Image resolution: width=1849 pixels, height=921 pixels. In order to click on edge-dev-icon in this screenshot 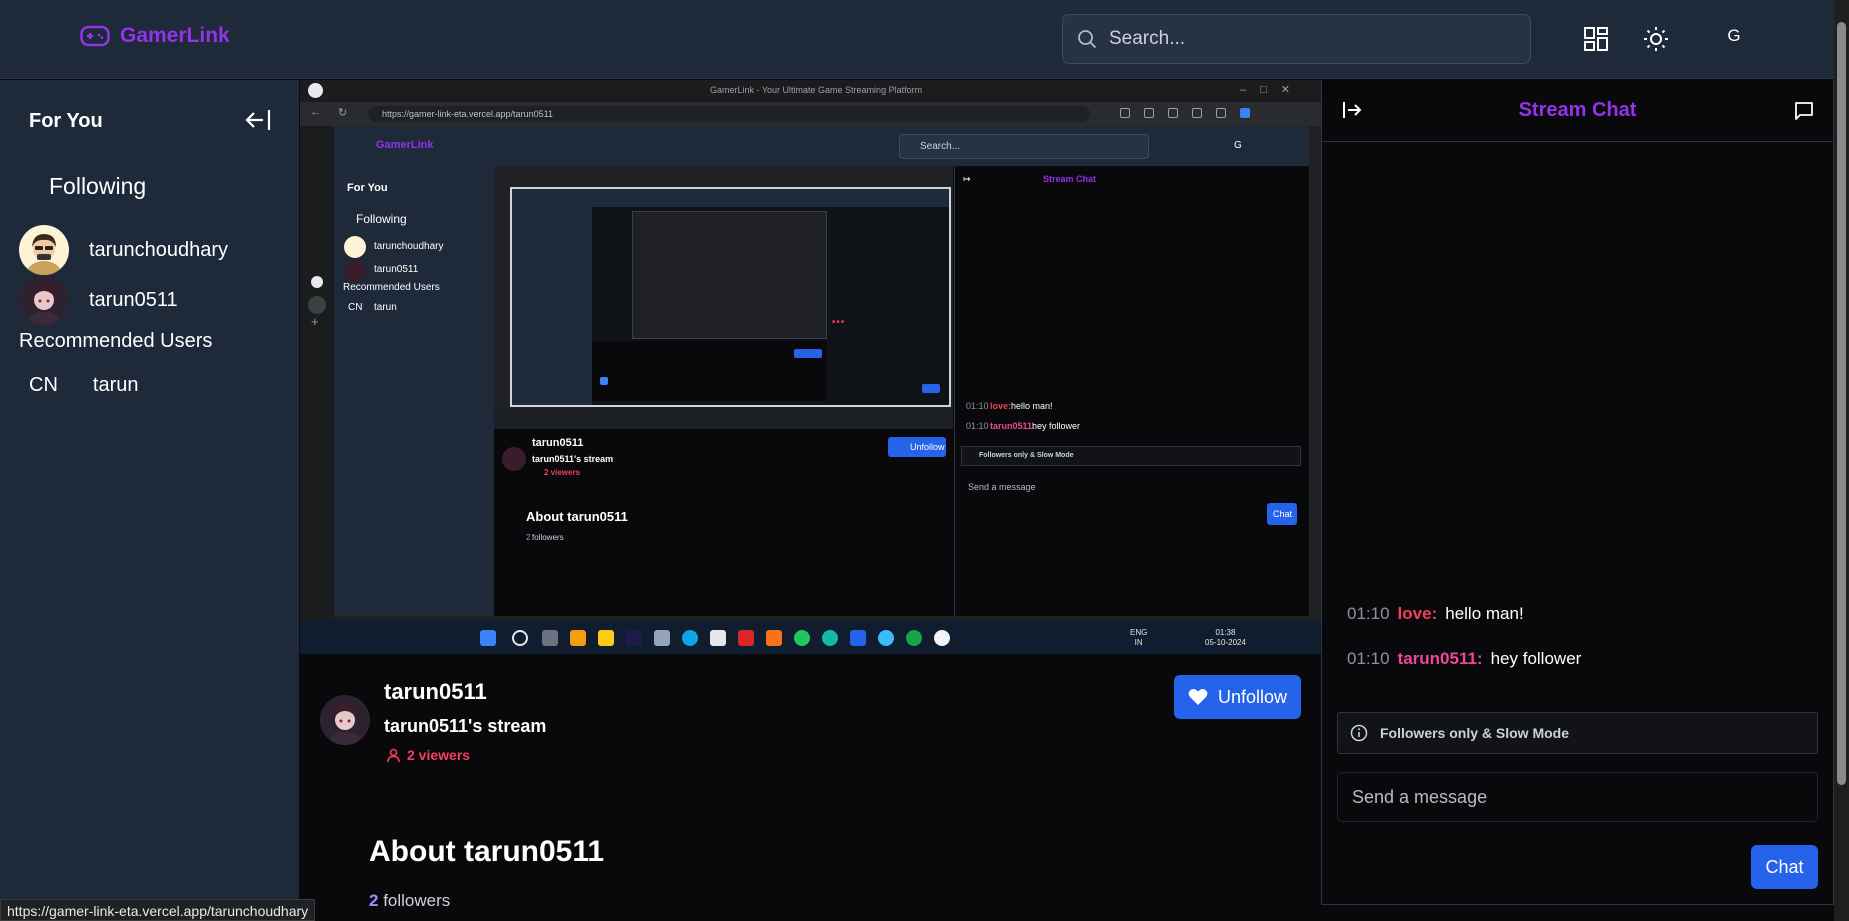, I will do `click(830, 638)`.